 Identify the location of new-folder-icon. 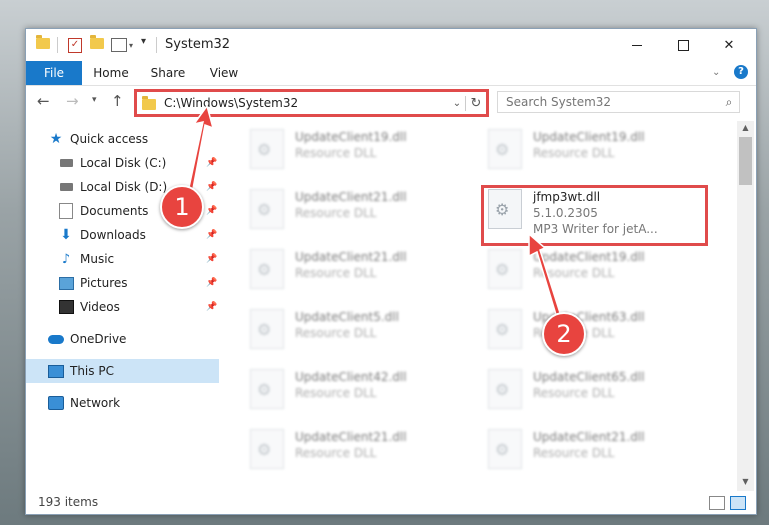
(97, 42).